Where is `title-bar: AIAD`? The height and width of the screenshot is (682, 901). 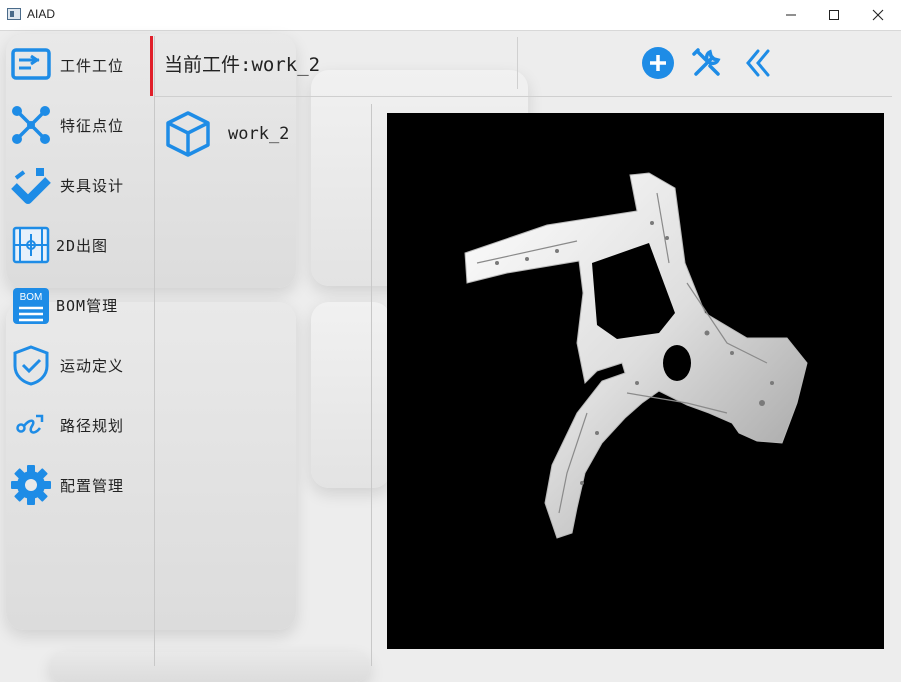 title-bar: AIAD is located at coordinates (450, 15).